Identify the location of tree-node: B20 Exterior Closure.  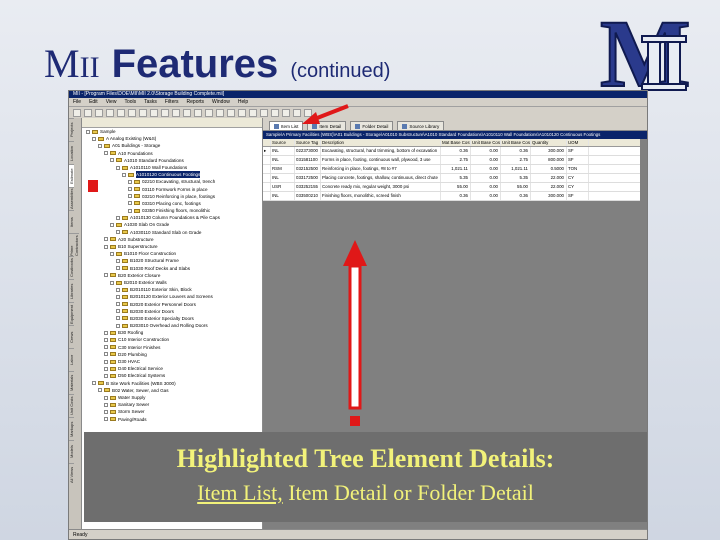
(172, 275).